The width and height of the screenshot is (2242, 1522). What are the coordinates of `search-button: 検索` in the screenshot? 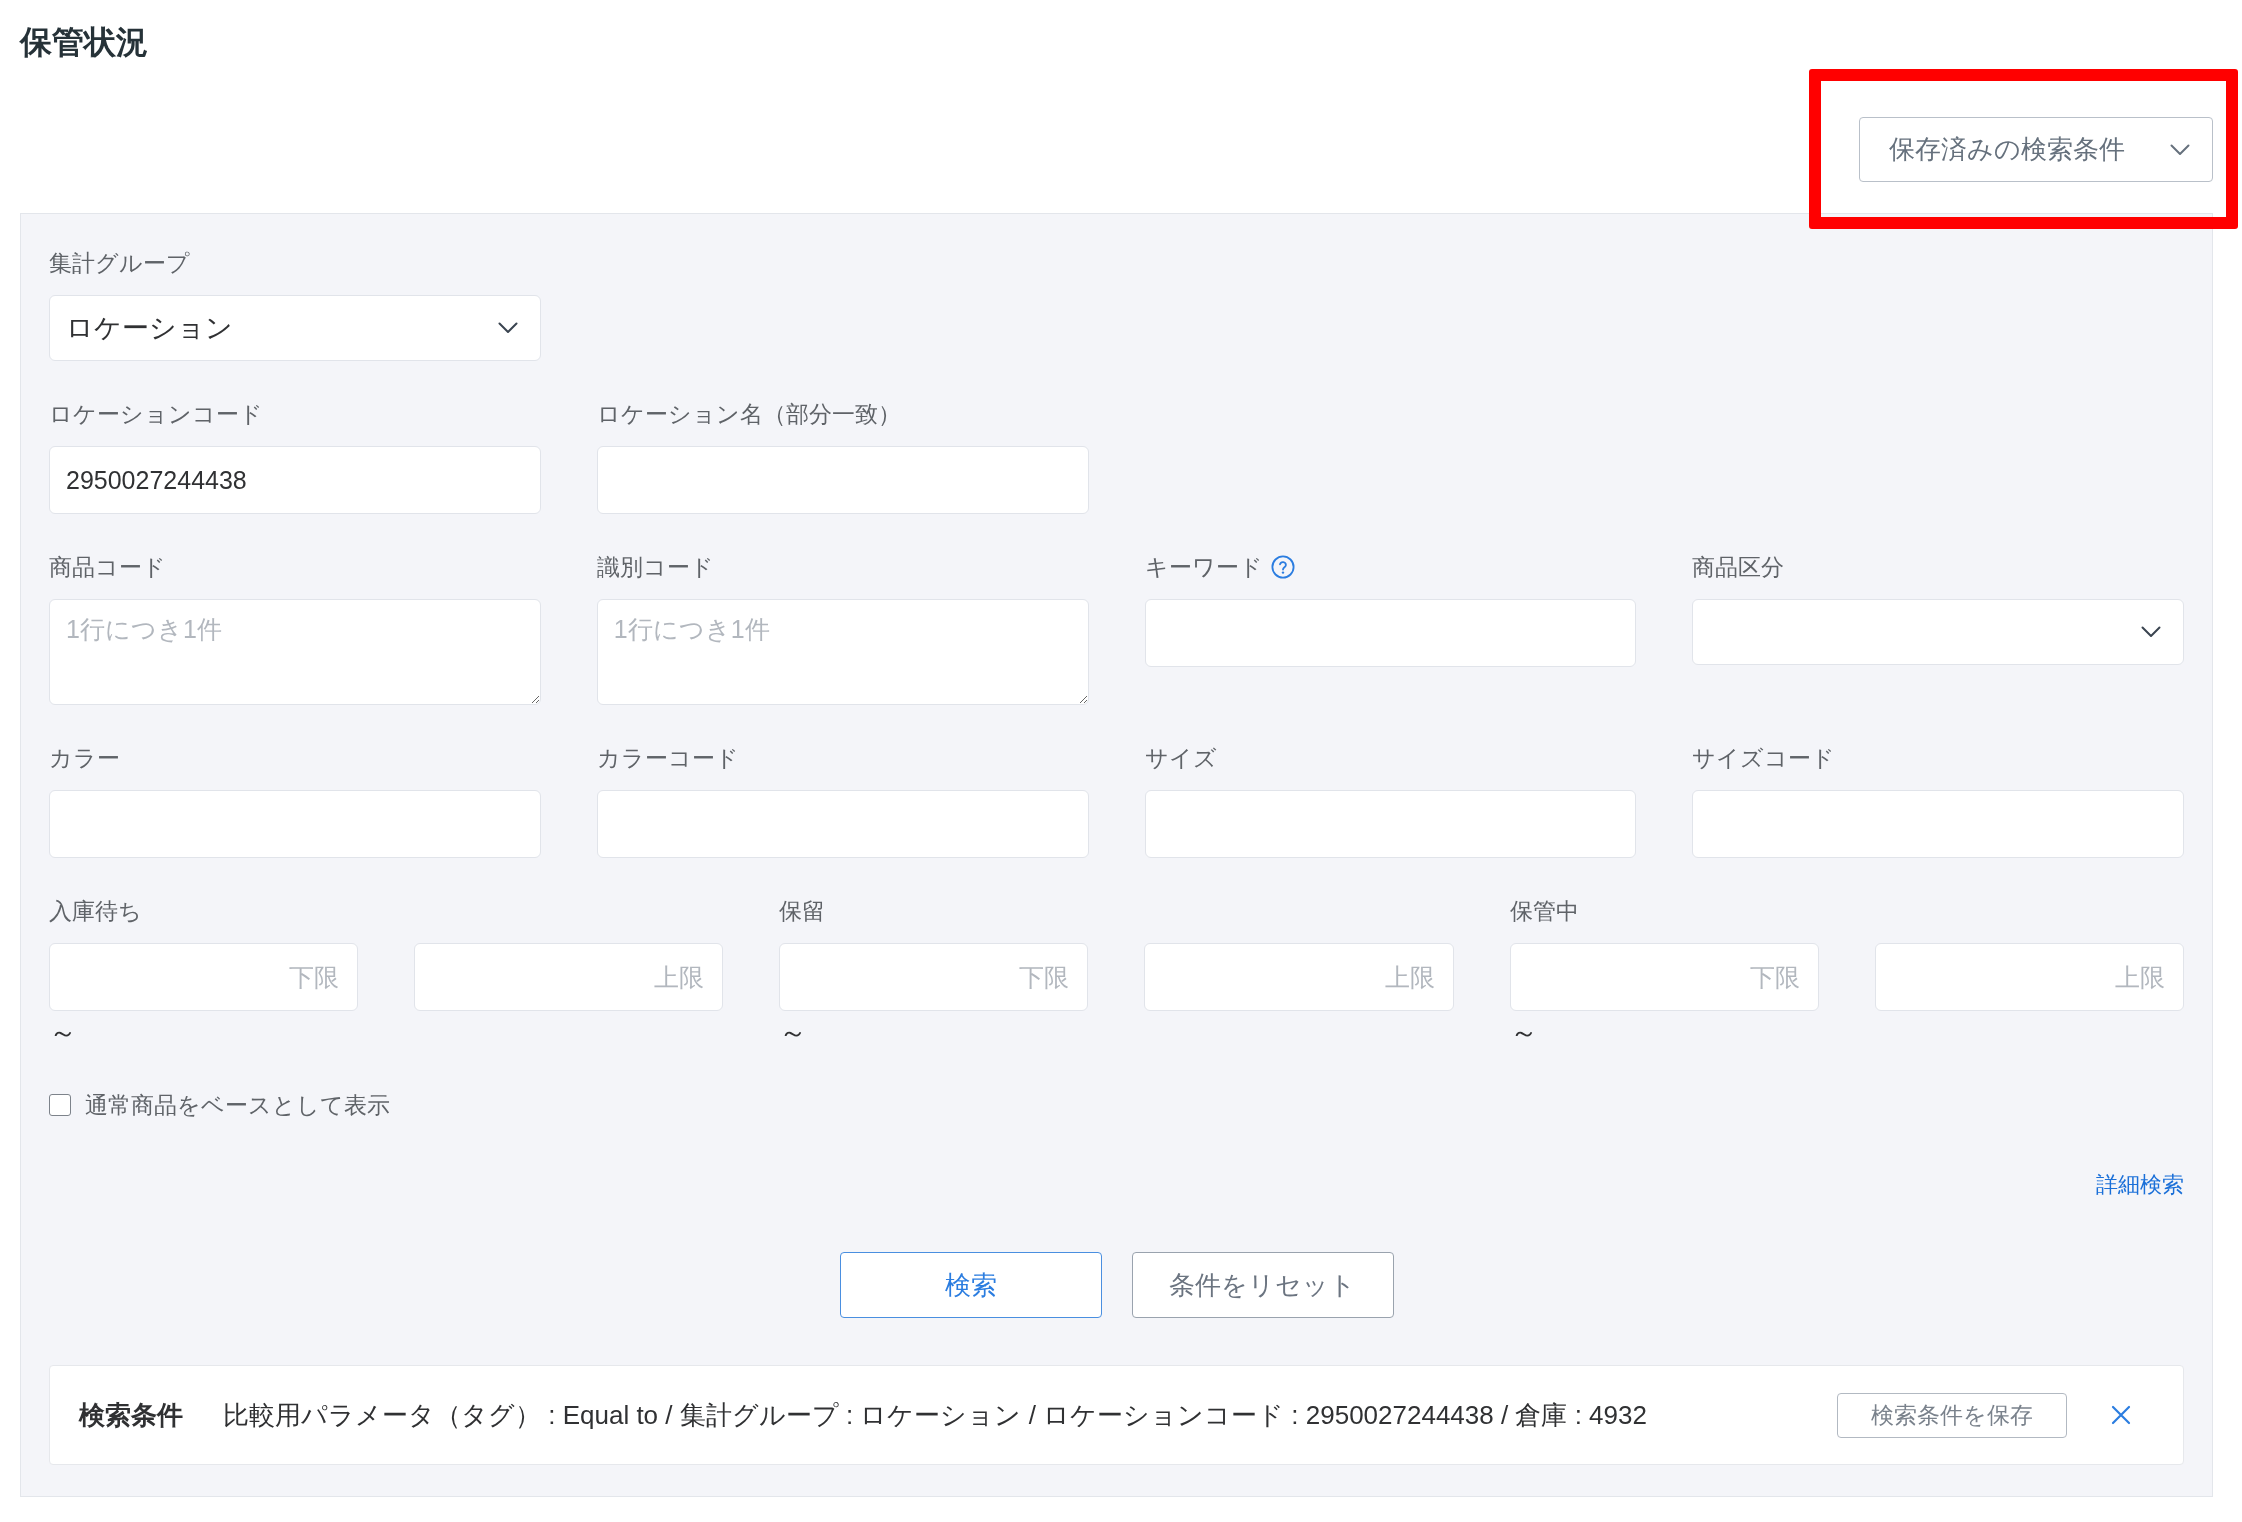 It's located at (970, 1285).